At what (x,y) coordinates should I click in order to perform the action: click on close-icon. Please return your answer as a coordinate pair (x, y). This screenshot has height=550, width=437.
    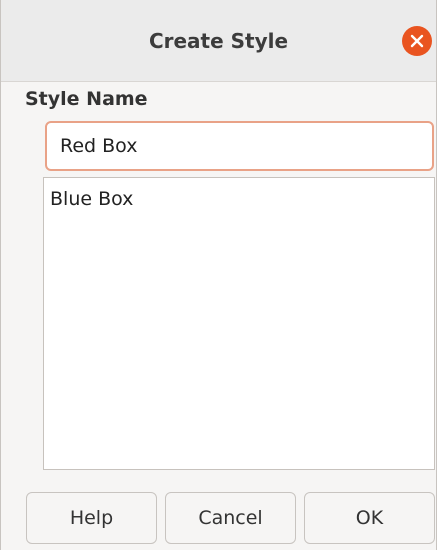
    Looking at the image, I should click on (417, 41).